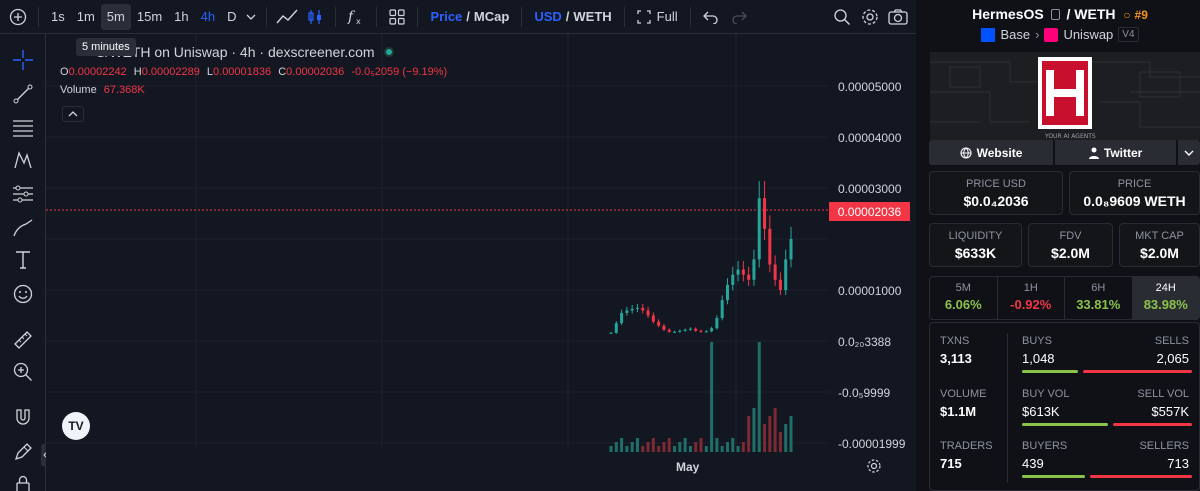  What do you see at coordinates (1098, 288) in the screenshot?
I see `tab-label: 6H` at bounding box center [1098, 288].